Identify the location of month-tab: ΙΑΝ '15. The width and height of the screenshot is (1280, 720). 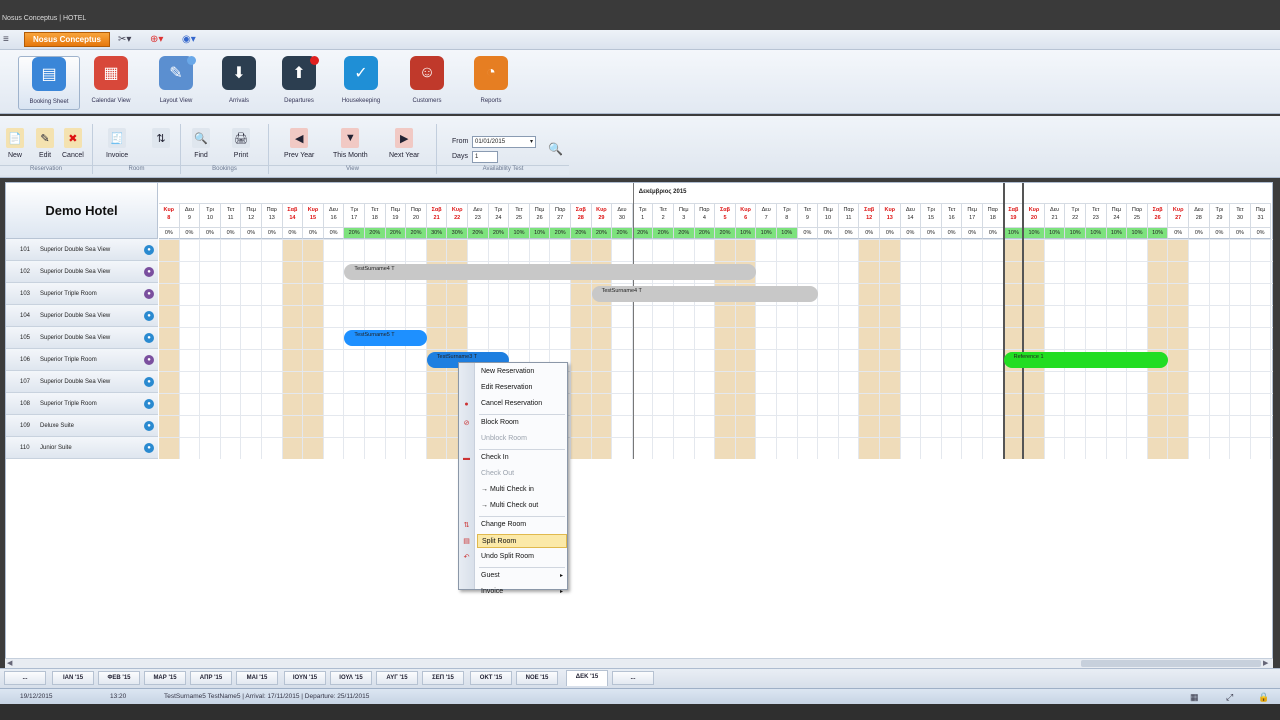
(73, 678).